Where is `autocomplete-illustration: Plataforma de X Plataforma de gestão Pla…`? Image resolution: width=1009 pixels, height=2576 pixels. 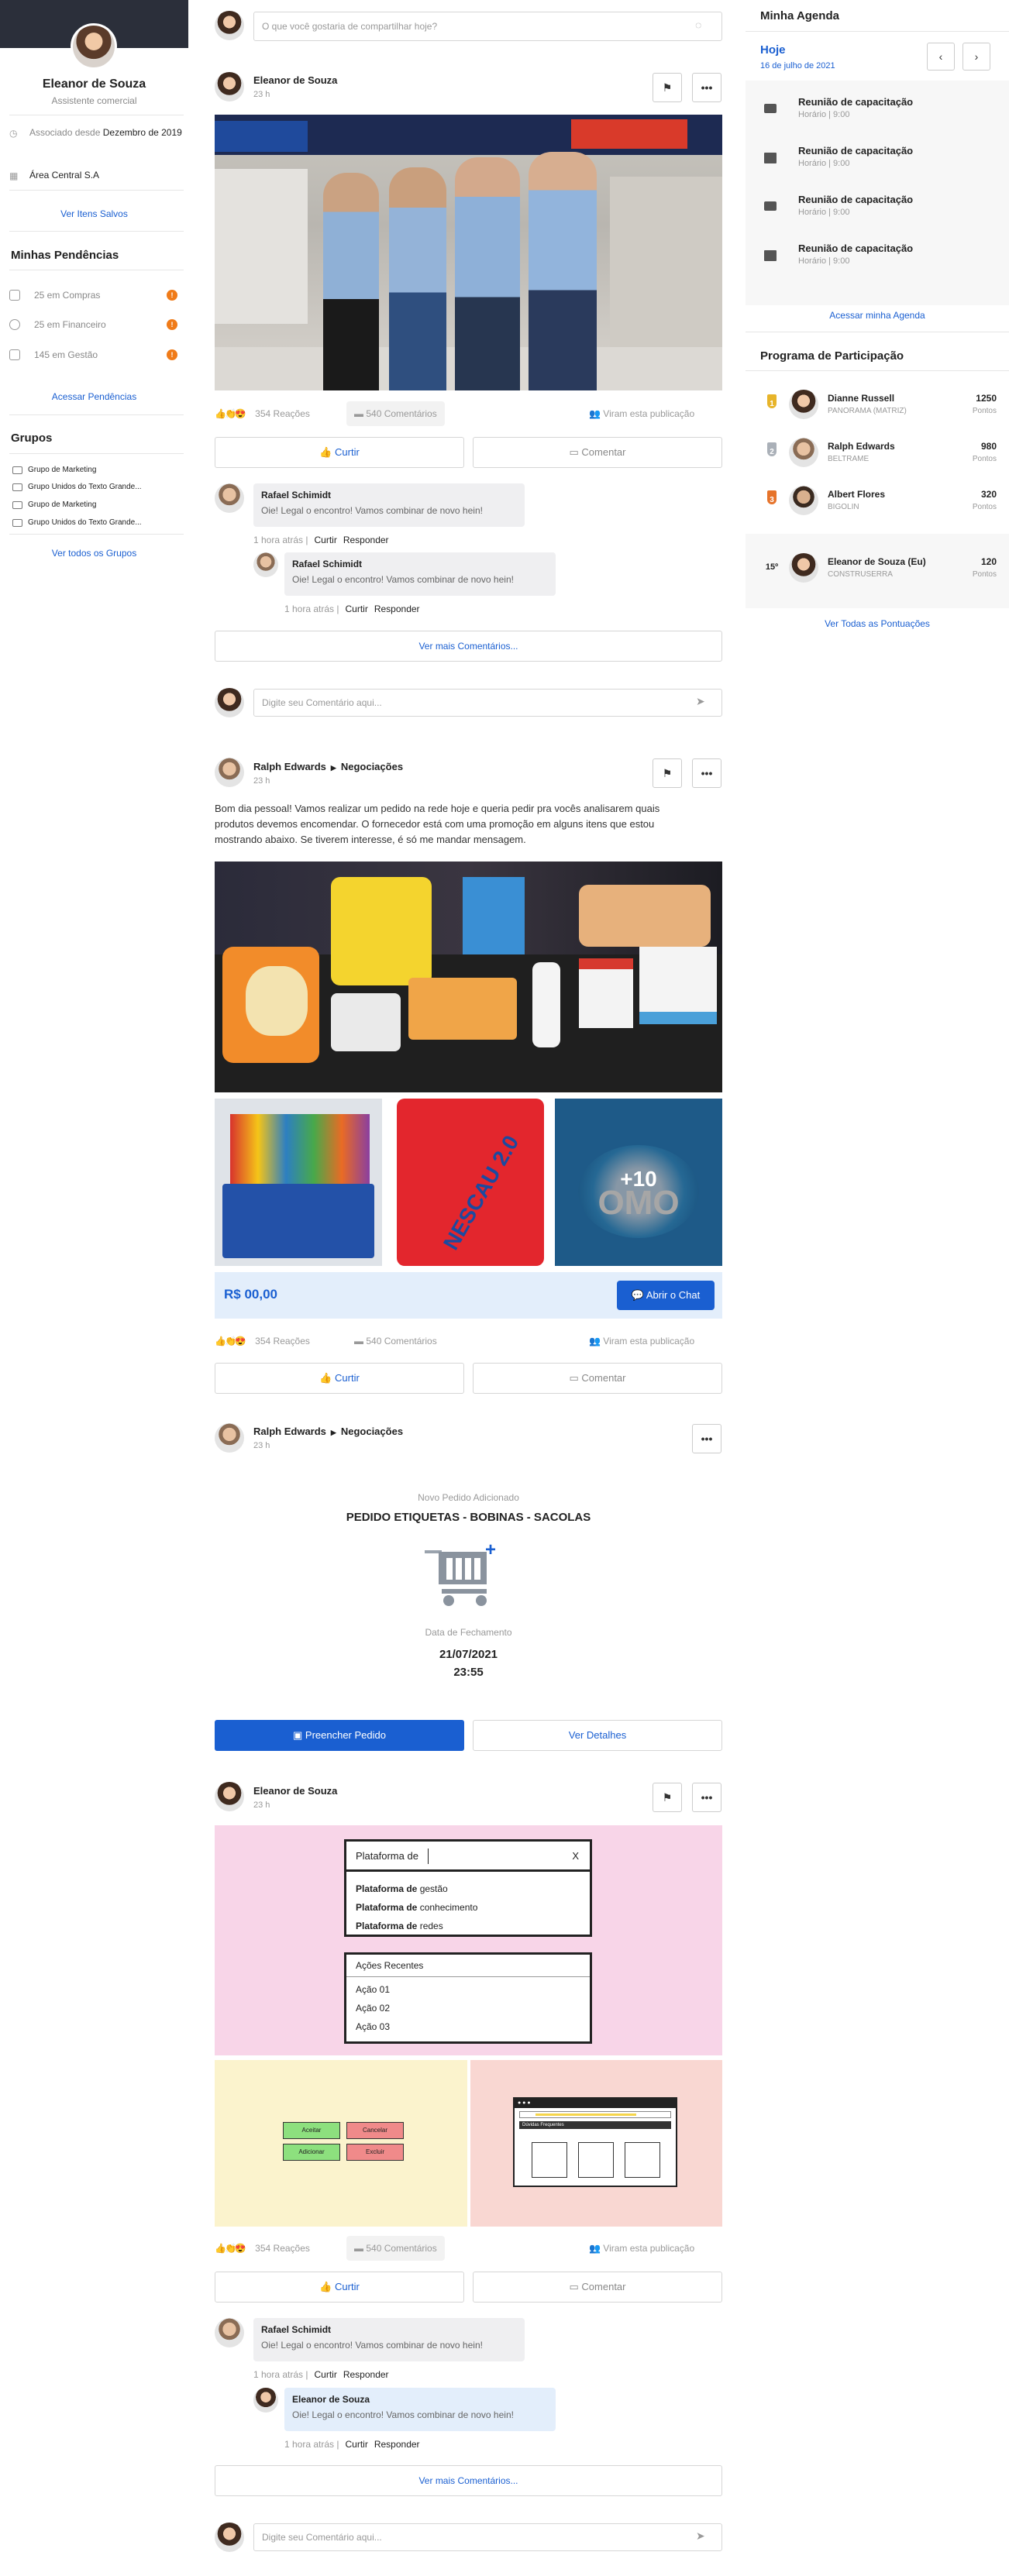 autocomplete-illustration: Plataforma de X Plataforma de gestão Pla… is located at coordinates (468, 1940).